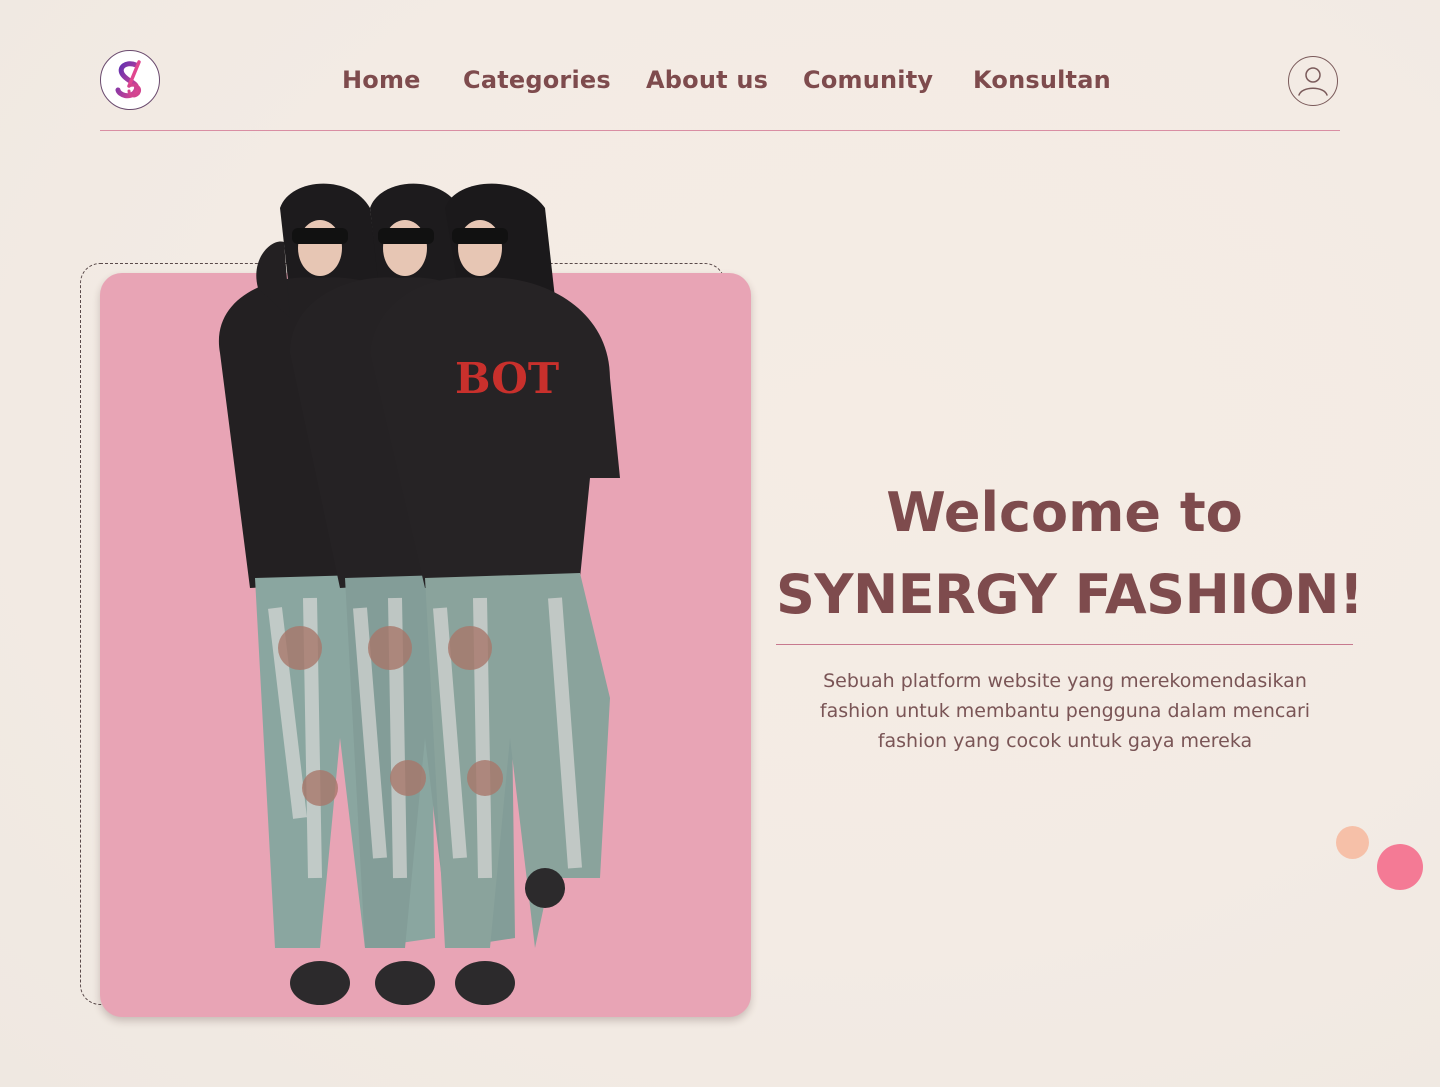 The width and height of the screenshot is (1440, 1087). I want to click on profile-button, so click(1313, 81).